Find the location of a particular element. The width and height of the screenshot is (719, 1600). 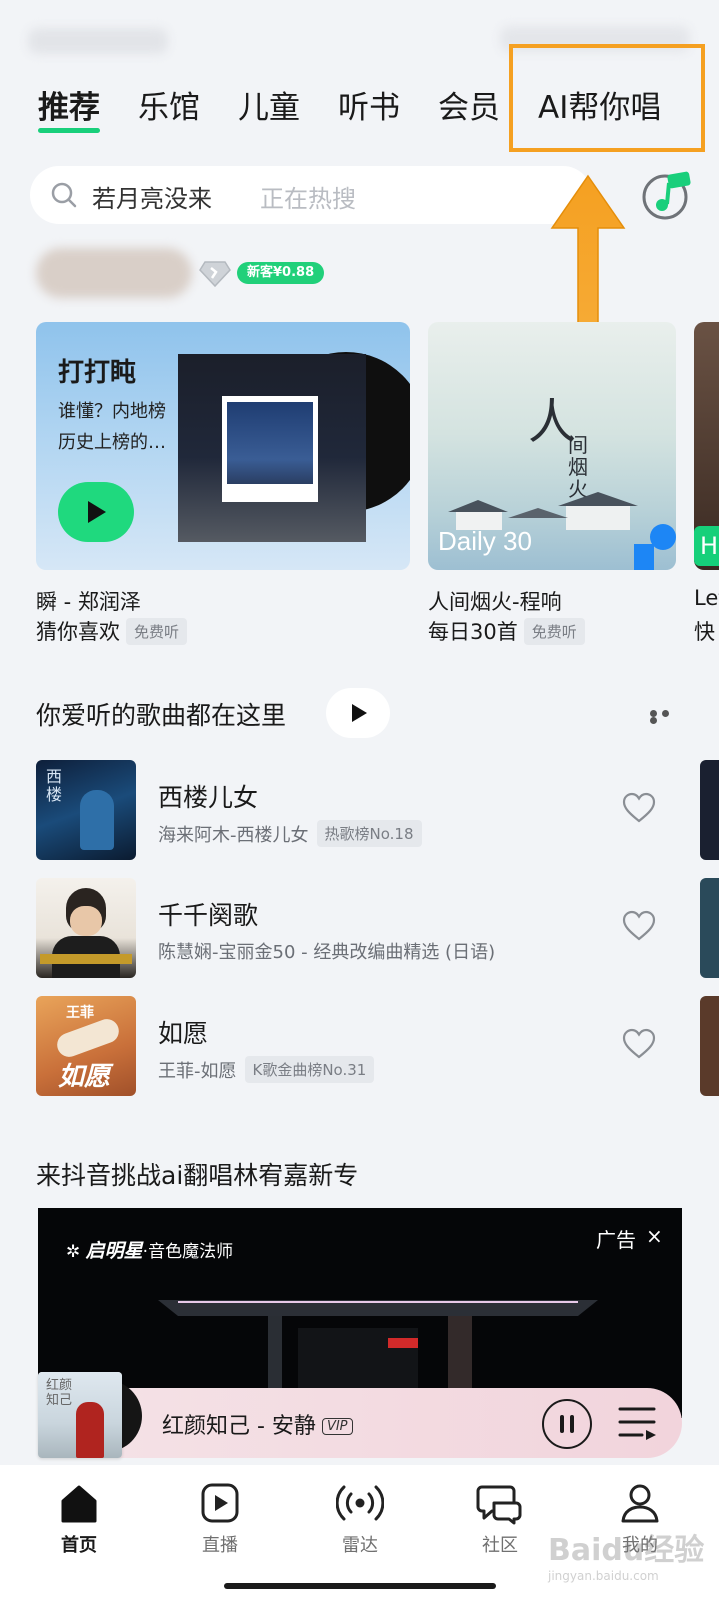

profile-icon is located at coordinates (640, 1503).